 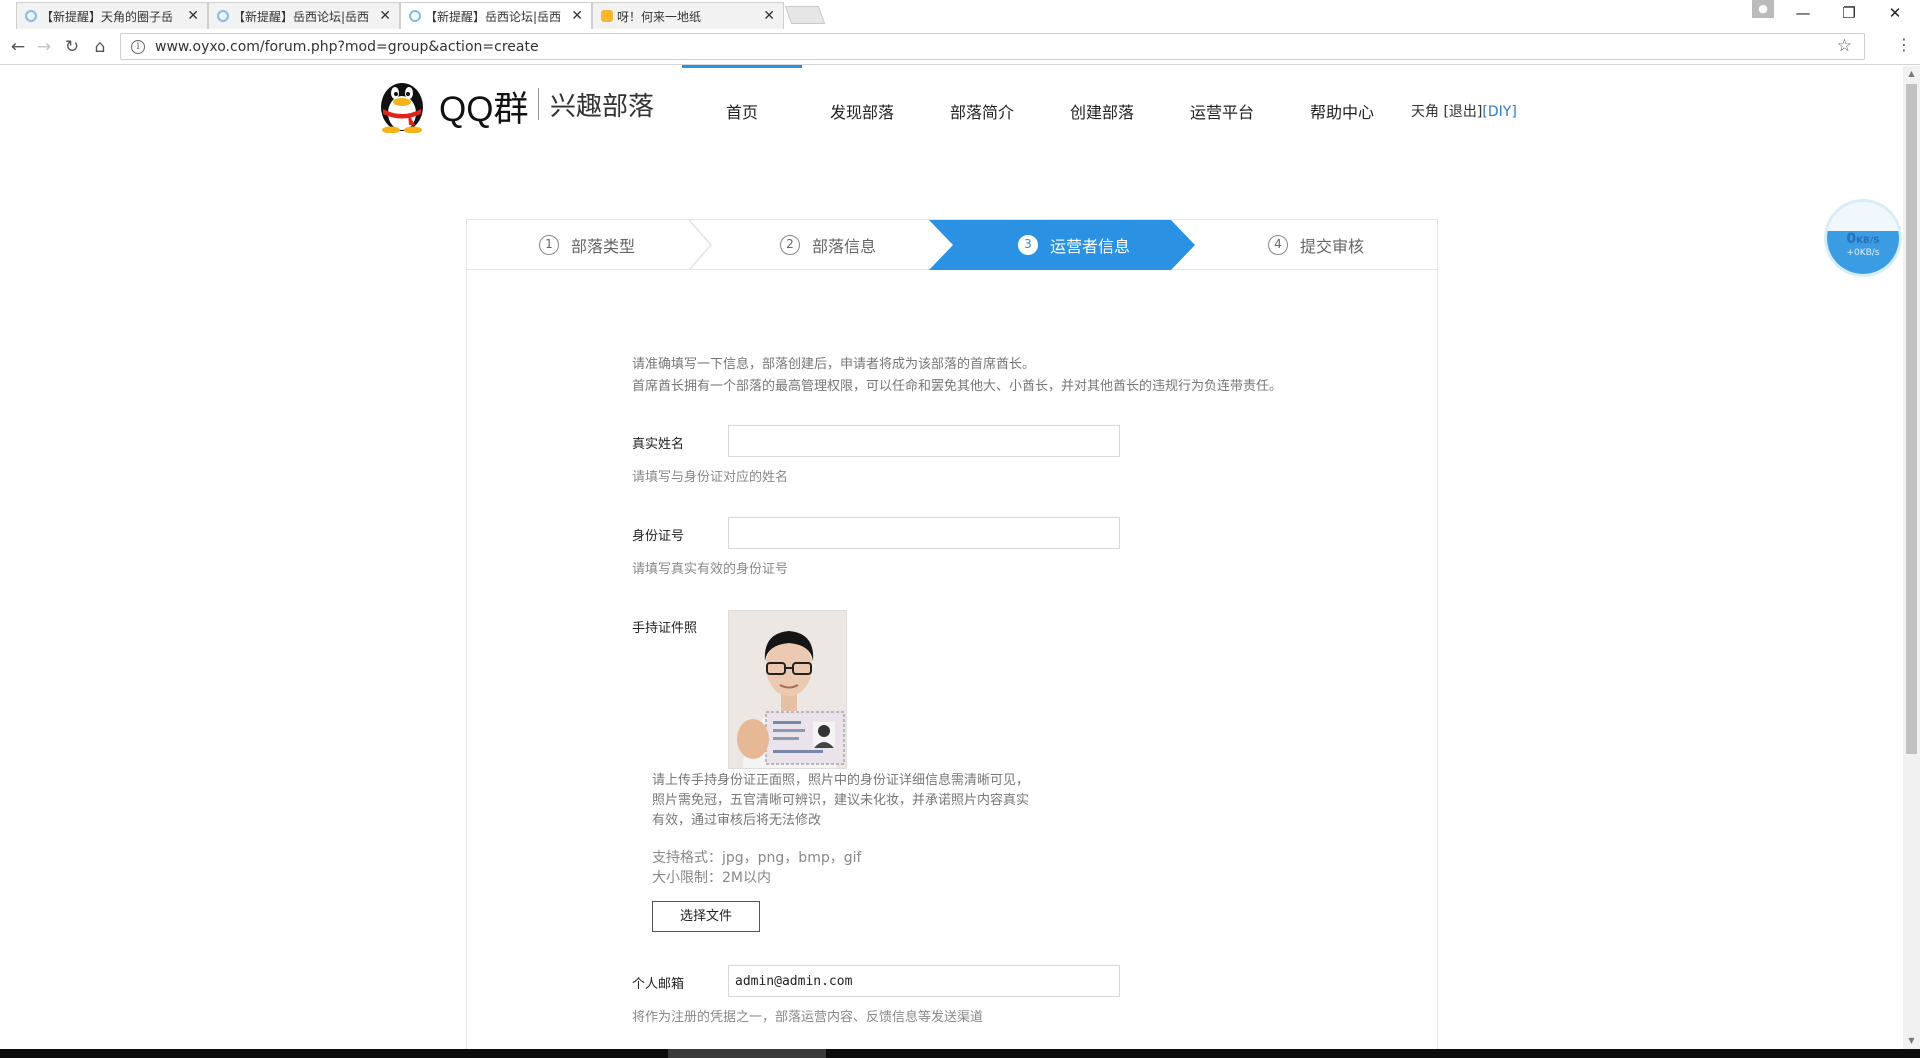 I want to click on logo-text: QQ群, so click(x=483, y=106).